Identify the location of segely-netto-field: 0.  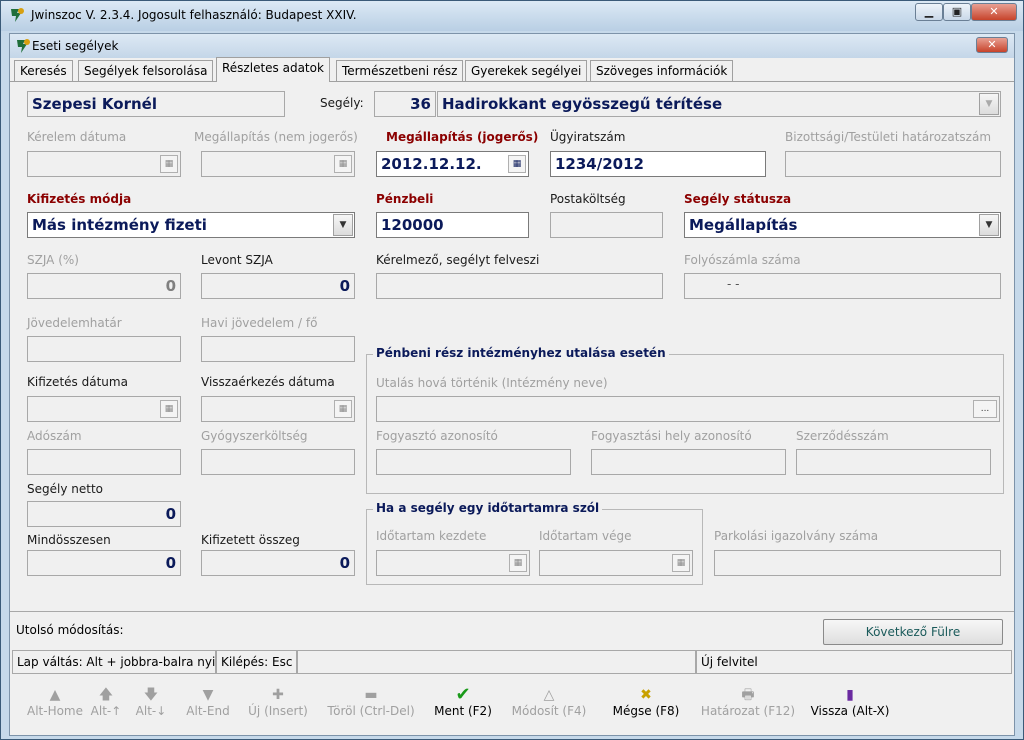
(104, 514).